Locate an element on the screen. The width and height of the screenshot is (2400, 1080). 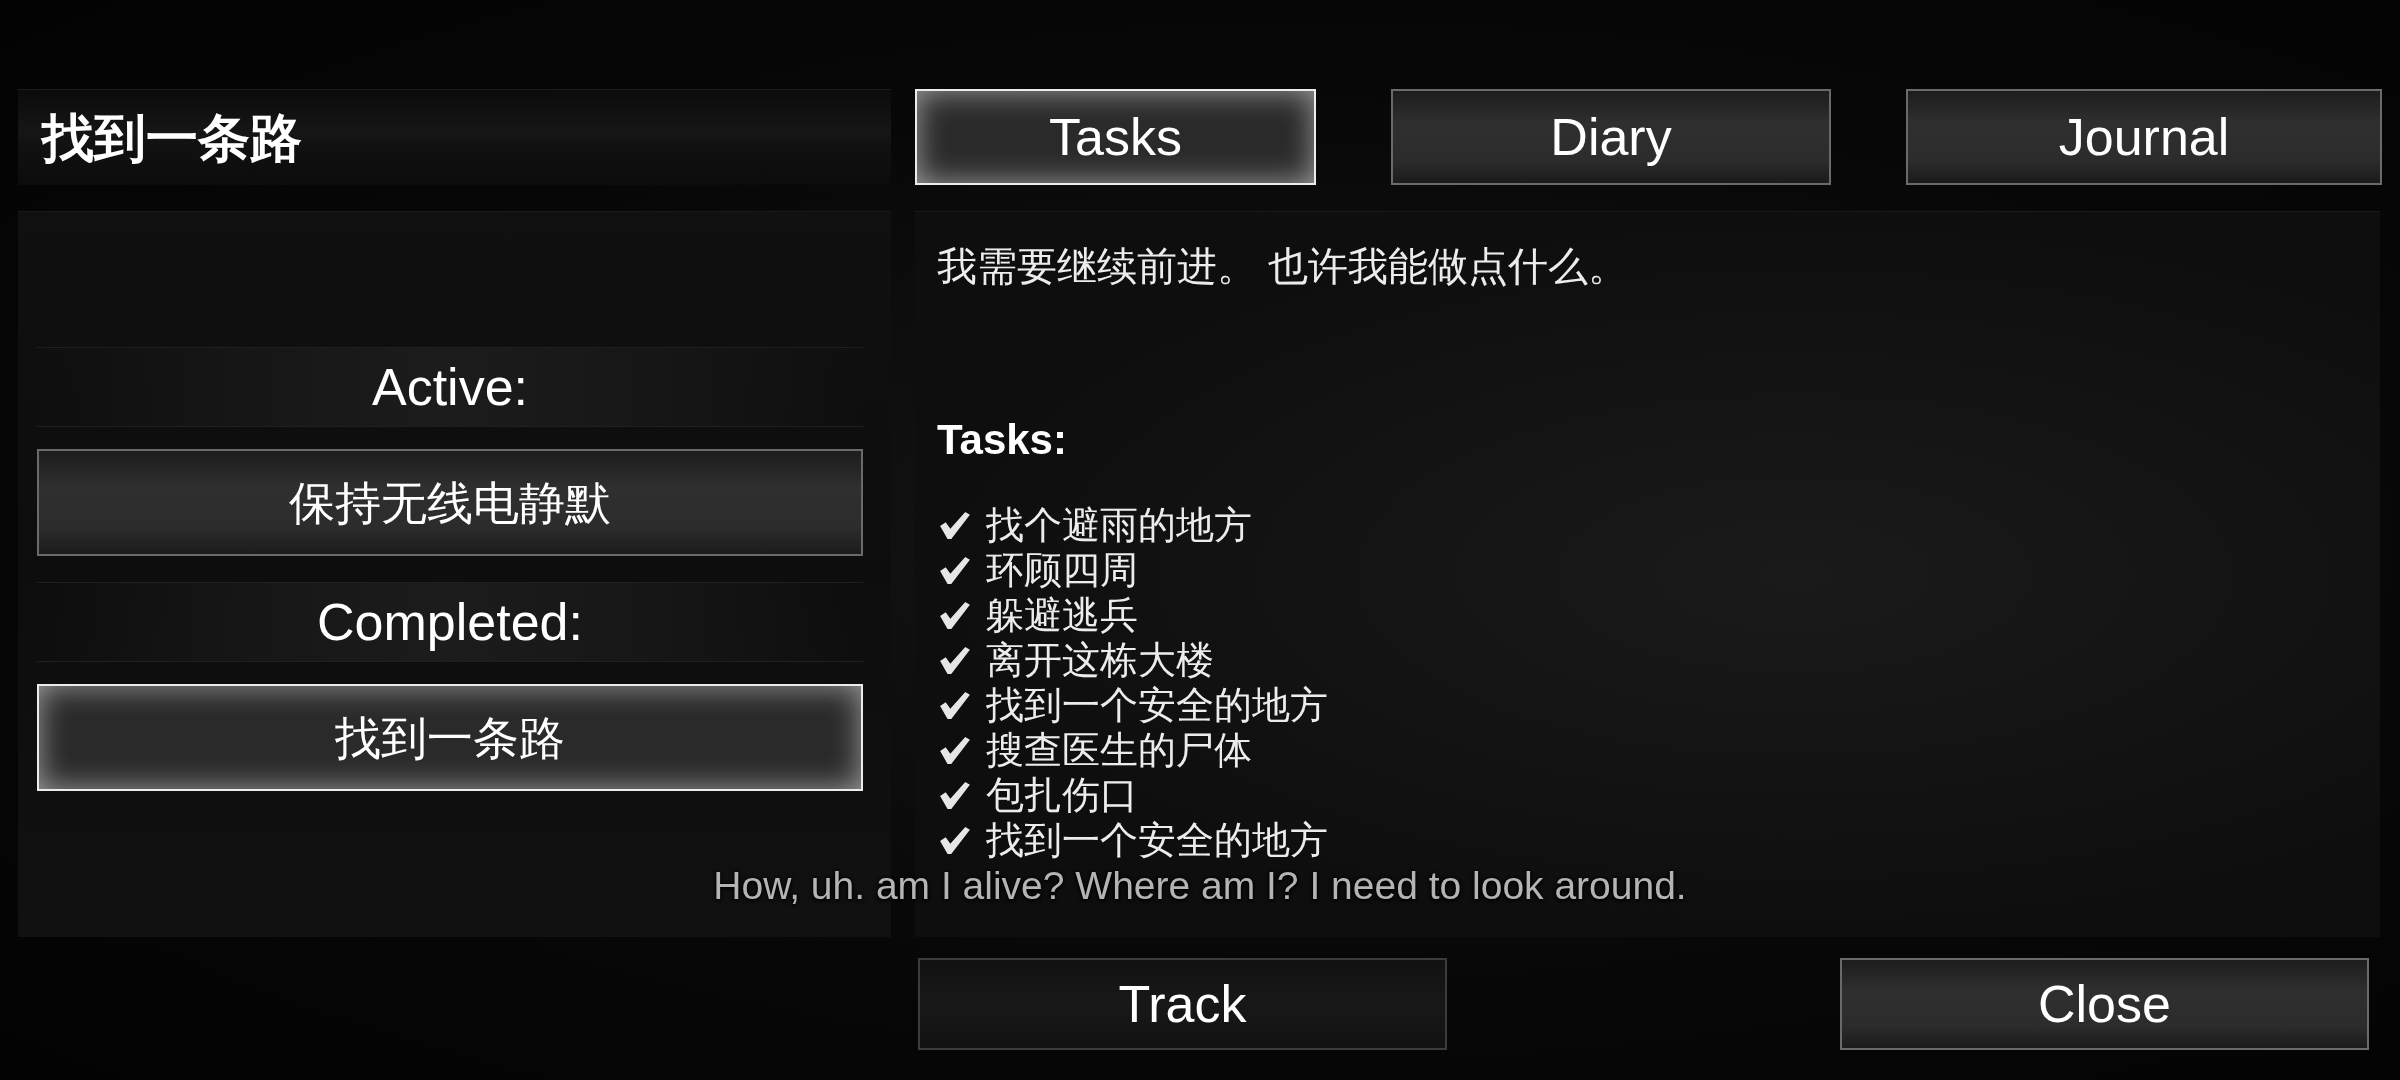
quest-description: 我需要继续前进。 也许我能做点什么。 is located at coordinates (1283, 266).